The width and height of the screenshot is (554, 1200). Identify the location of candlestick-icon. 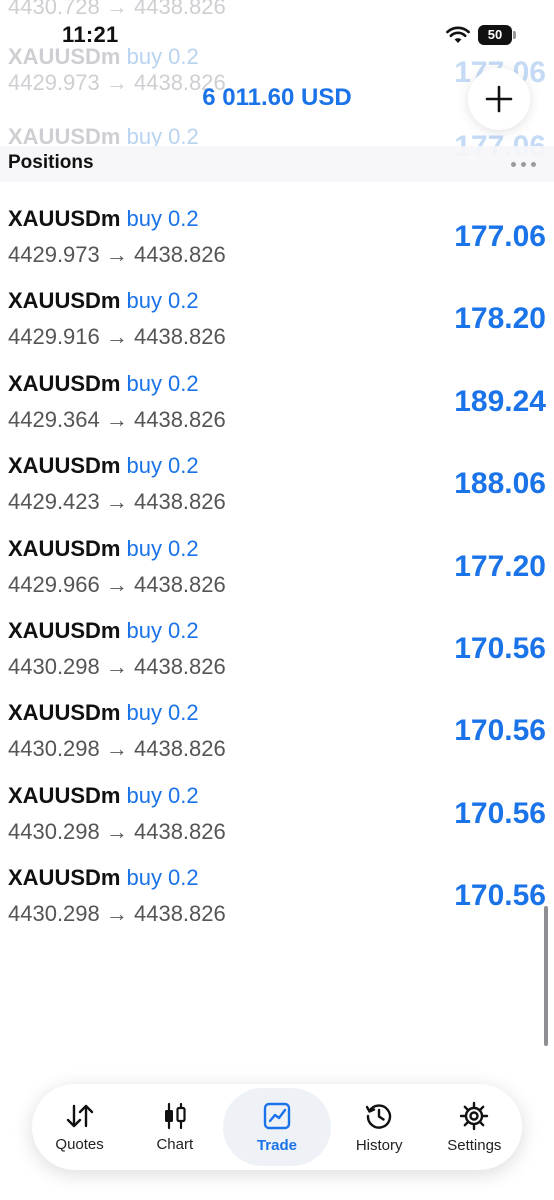
(175, 1115).